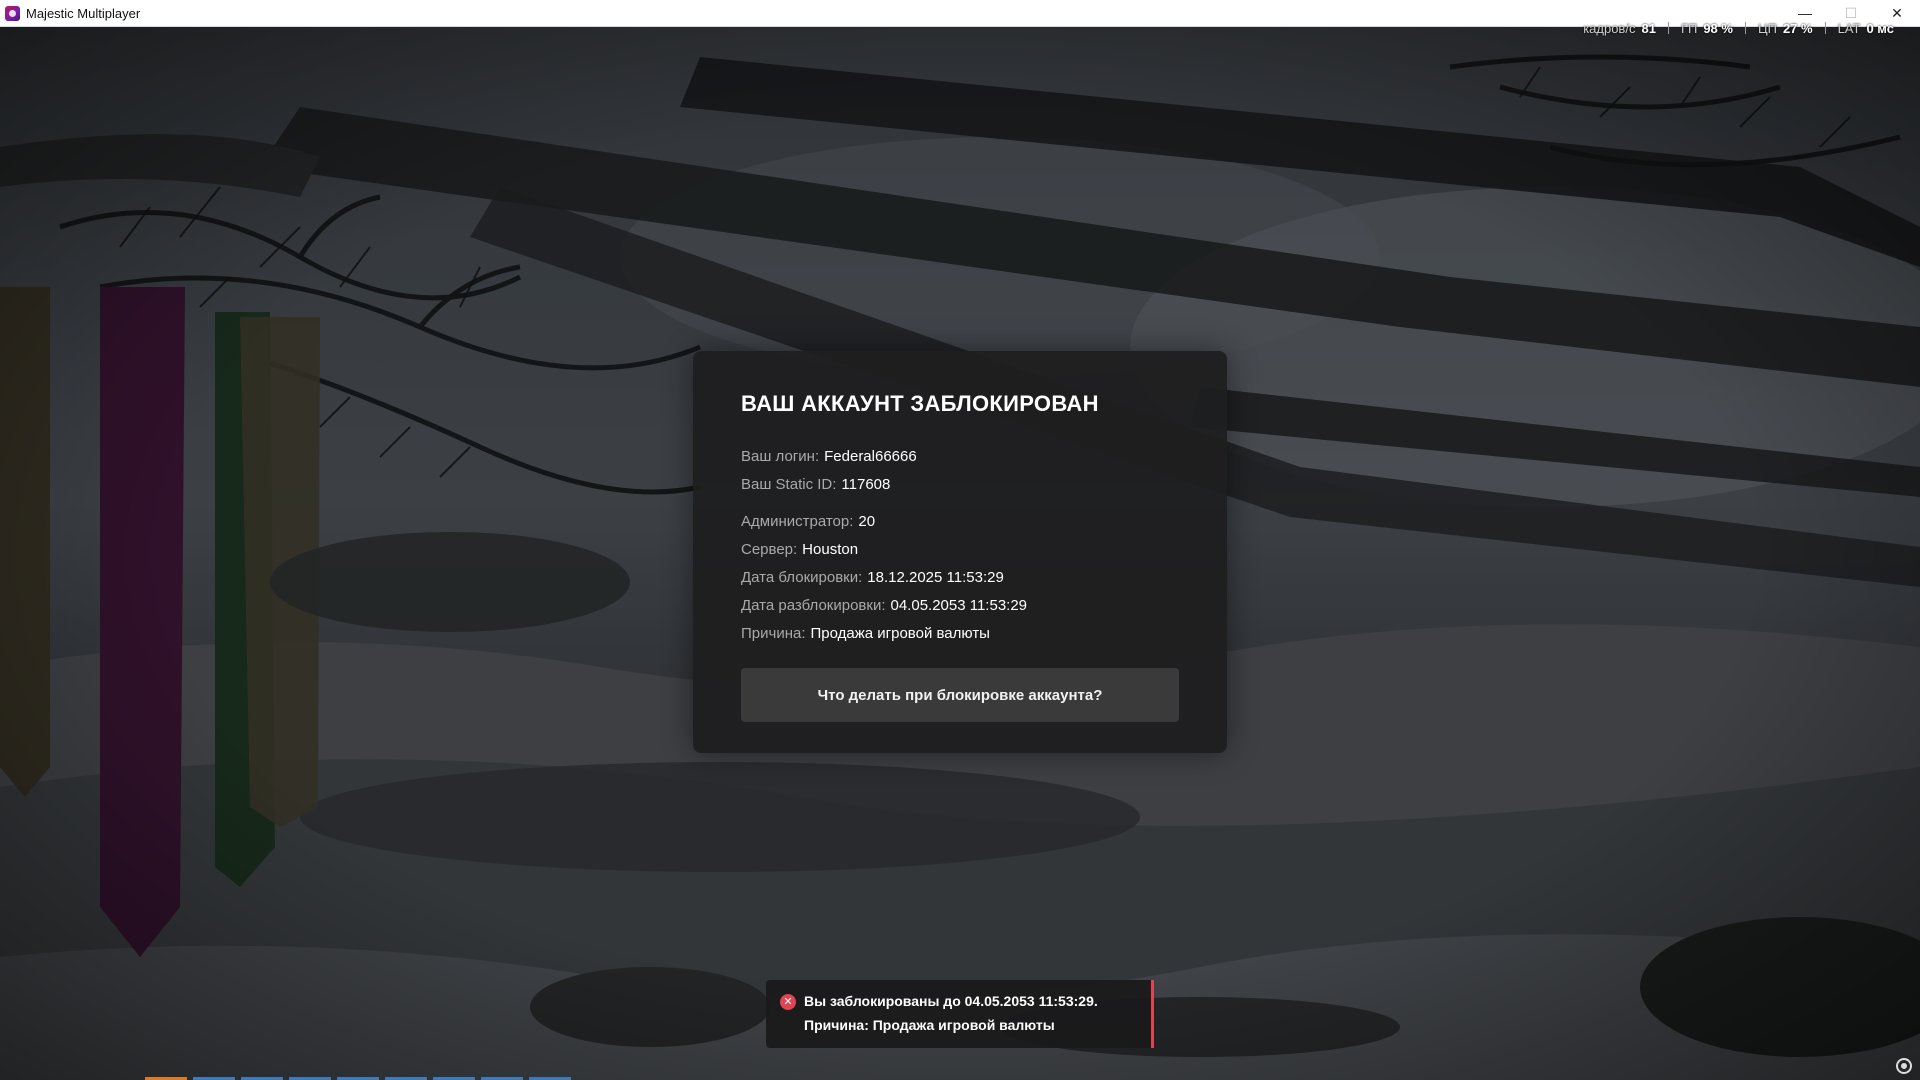 This screenshot has width=1920, height=1080. What do you see at coordinates (960, 695) in the screenshot?
I see `ban-help-button: Что делать при блокировке аккаунта?` at bounding box center [960, 695].